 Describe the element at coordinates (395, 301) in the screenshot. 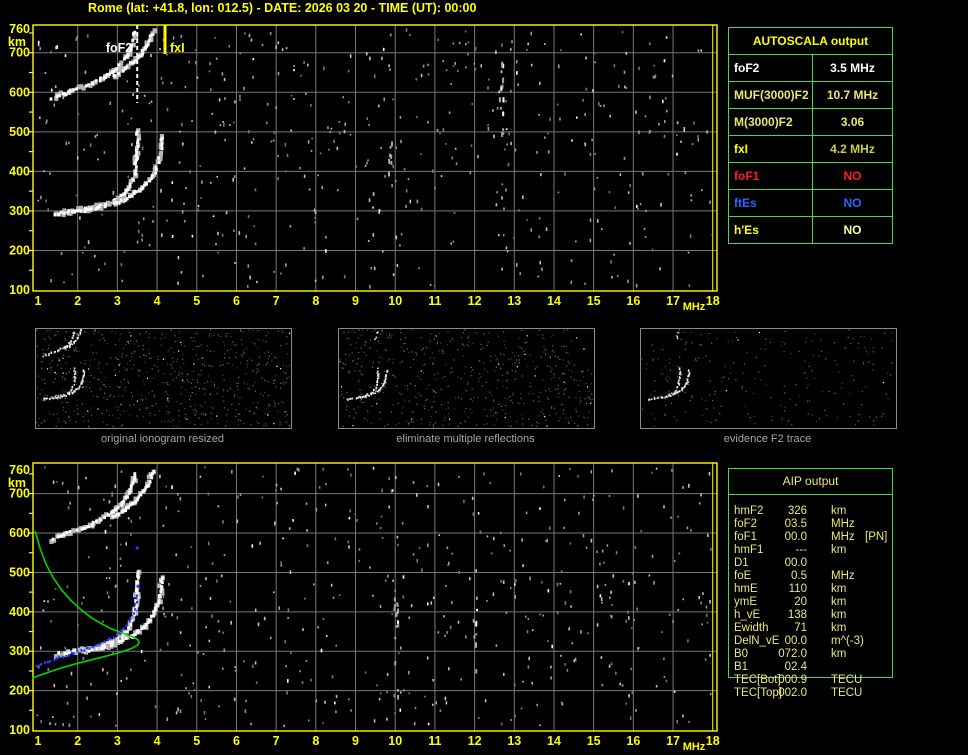

I see `svg-text: 10` at that location.